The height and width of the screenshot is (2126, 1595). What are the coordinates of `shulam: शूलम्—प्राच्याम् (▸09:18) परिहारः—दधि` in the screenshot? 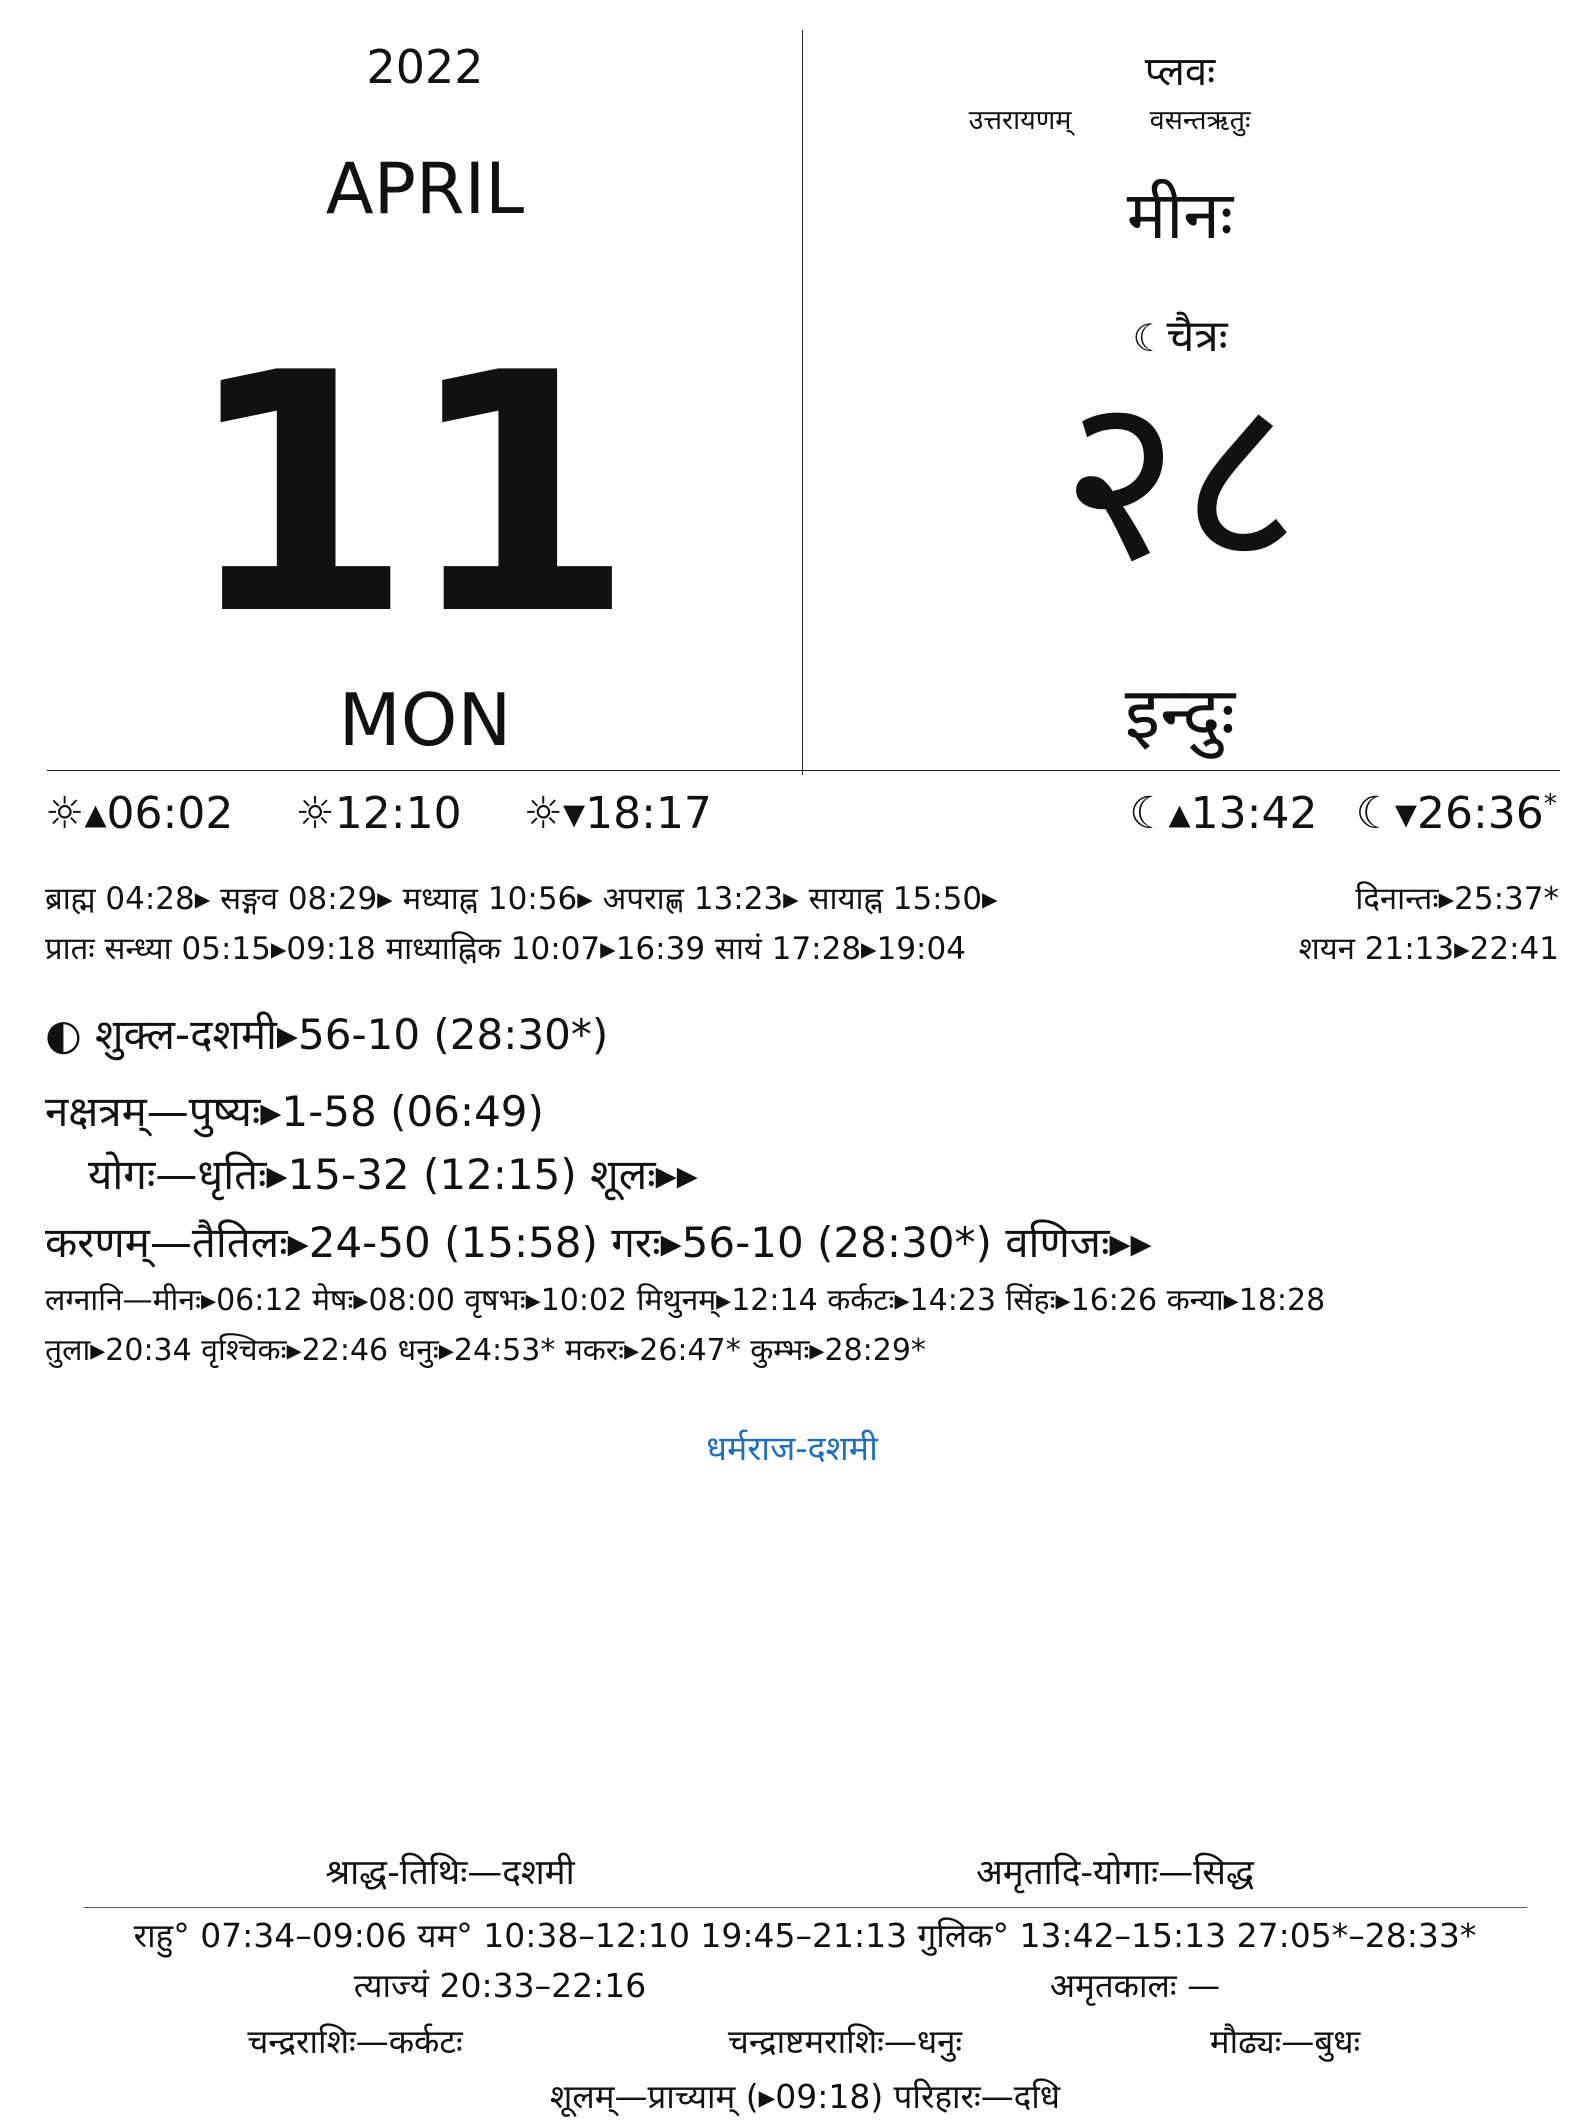 It's located at (805, 2096).